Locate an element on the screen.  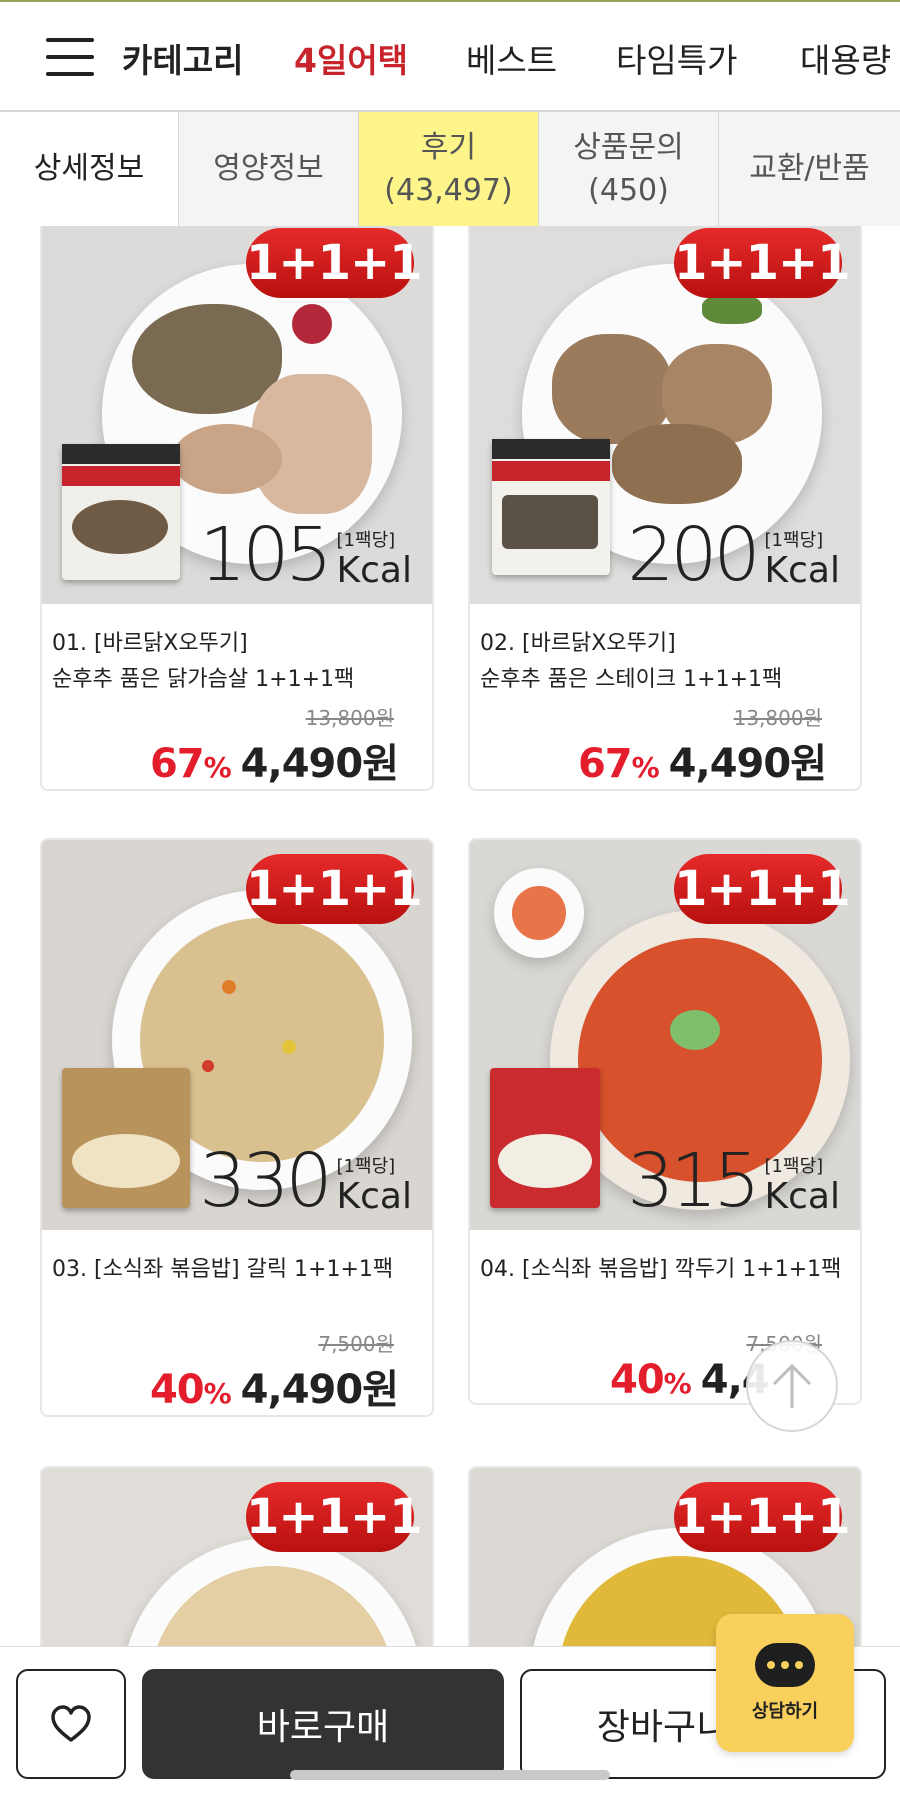
menu-icon is located at coordinates (70, 56).